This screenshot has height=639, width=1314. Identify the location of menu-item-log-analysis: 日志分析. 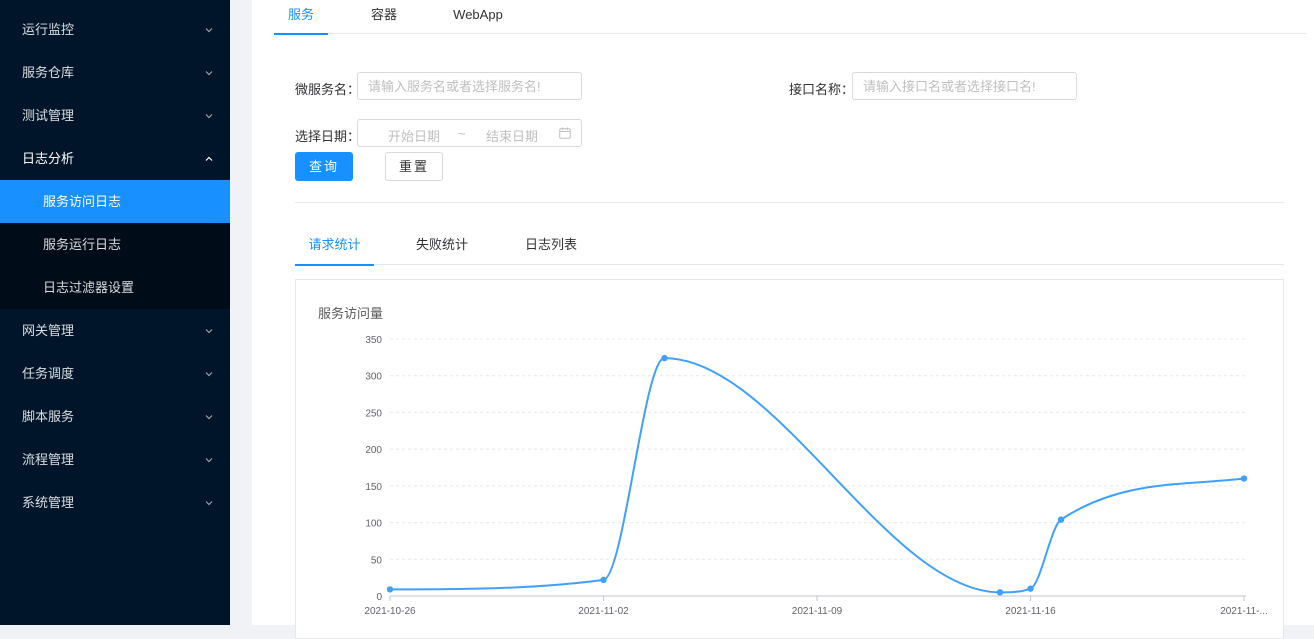
(115, 158).